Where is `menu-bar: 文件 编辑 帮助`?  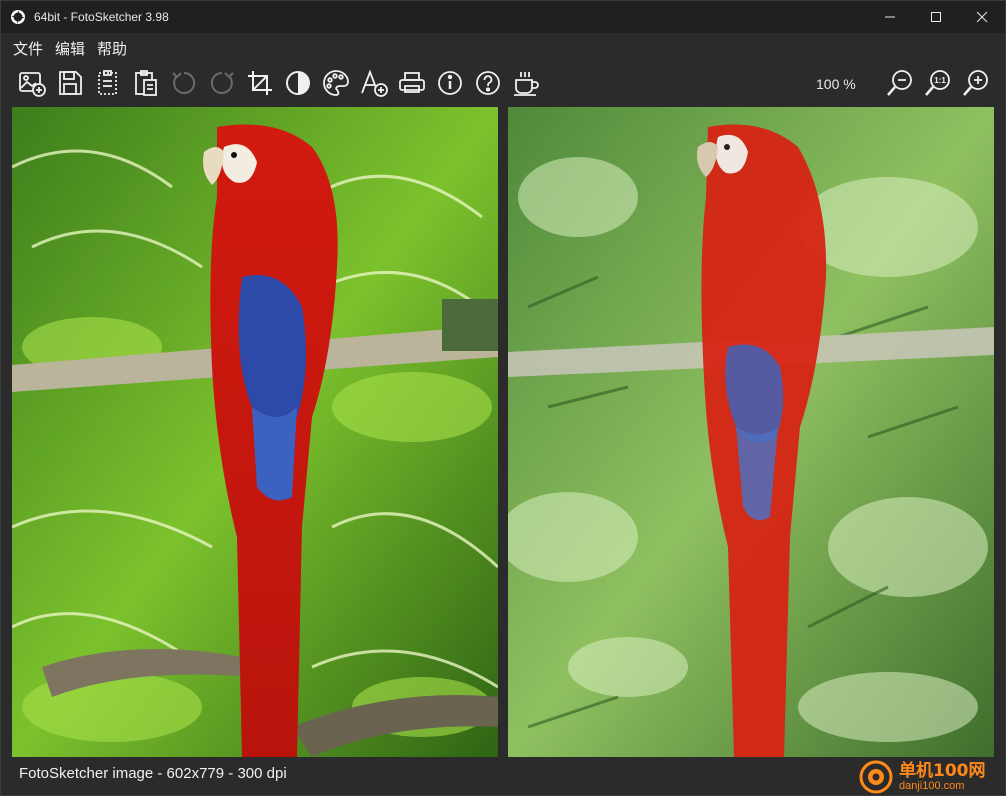
menu-bar: 文件 编辑 帮助 is located at coordinates (67, 48).